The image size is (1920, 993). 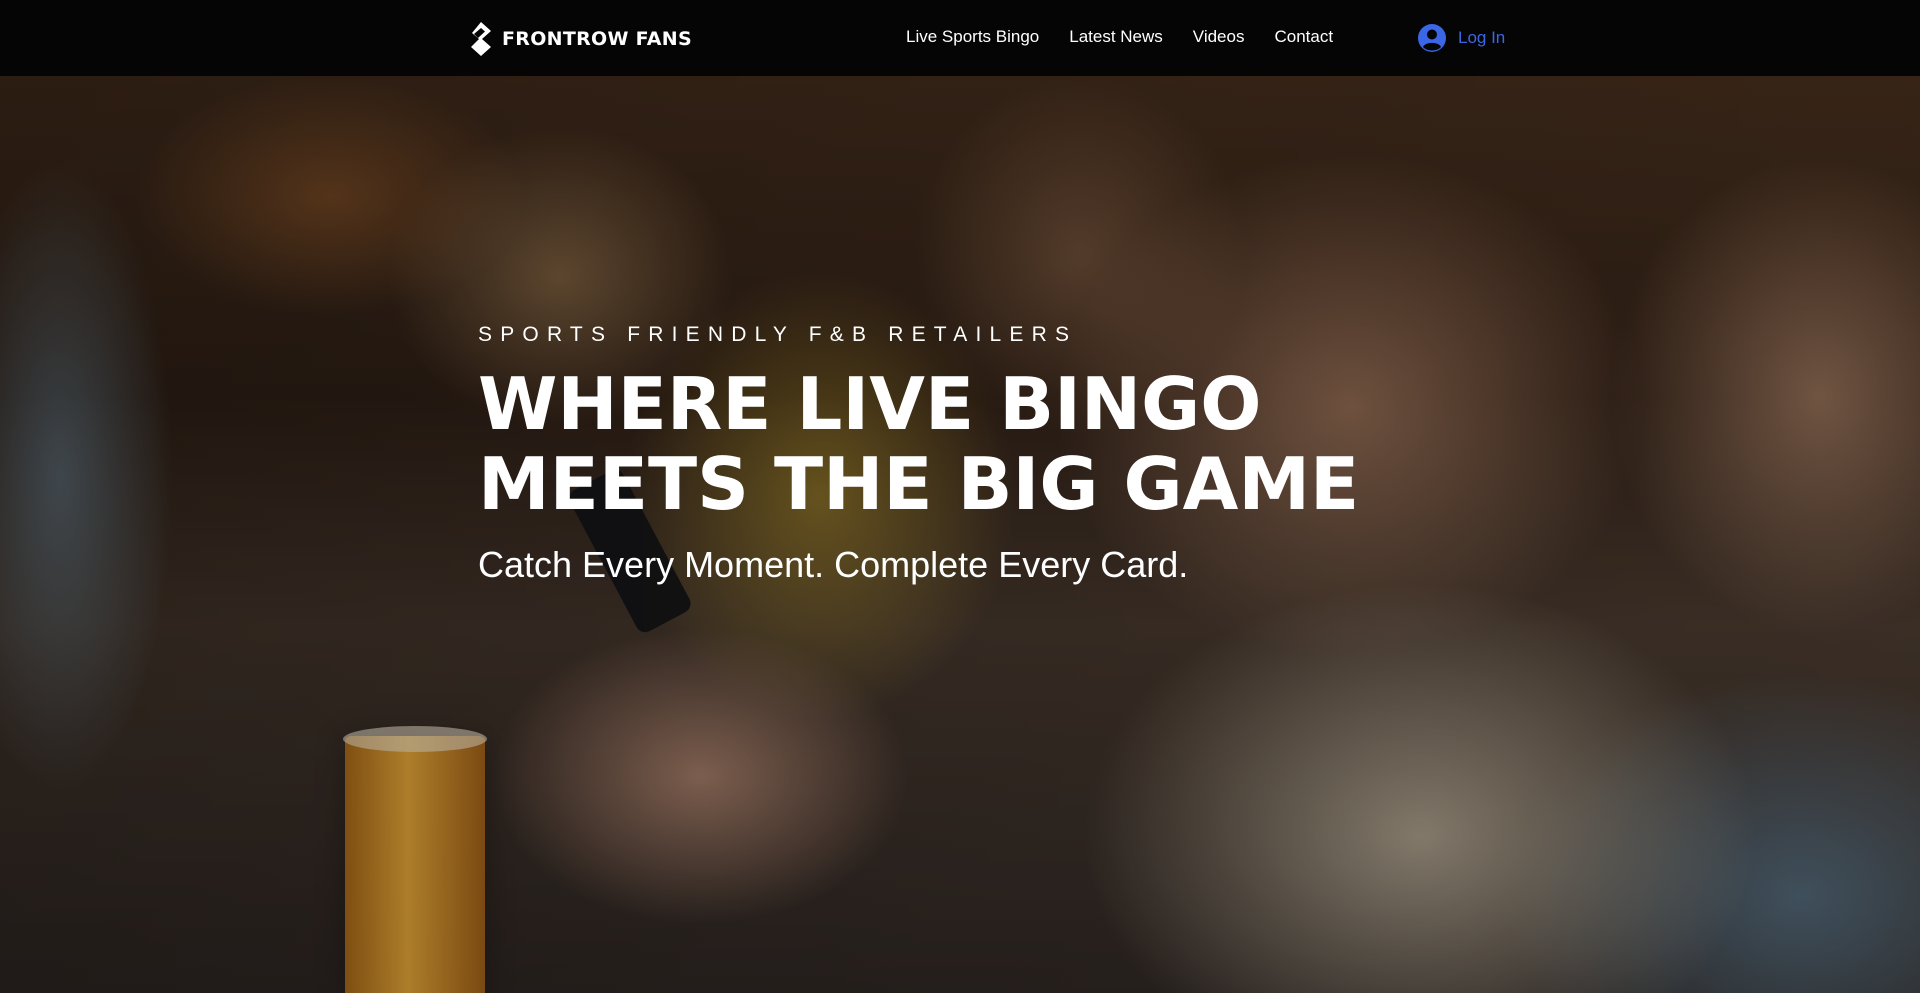 What do you see at coordinates (597, 39) in the screenshot?
I see `brand-name: FRONTROW FANS` at bounding box center [597, 39].